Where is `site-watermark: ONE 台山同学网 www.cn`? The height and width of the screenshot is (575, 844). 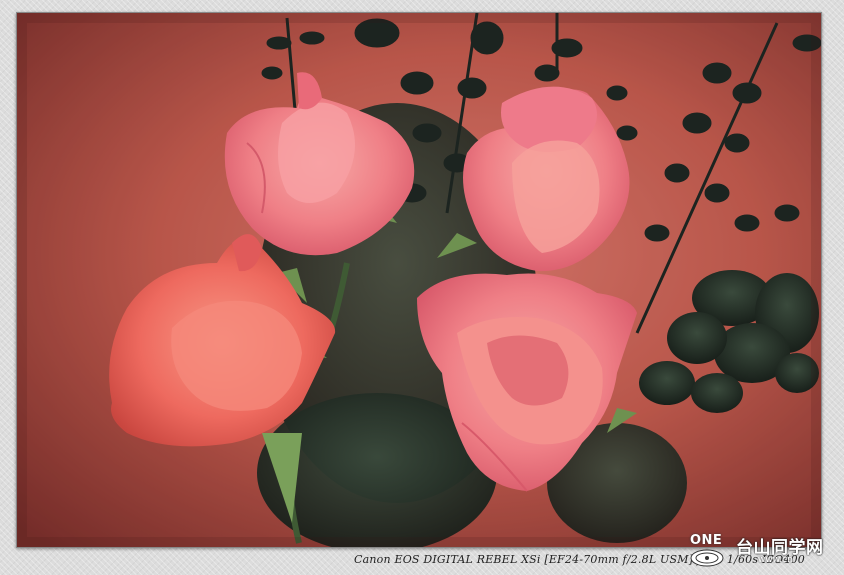 site-watermark: ONE 台山同学网 www.cn is located at coordinates (762, 551).